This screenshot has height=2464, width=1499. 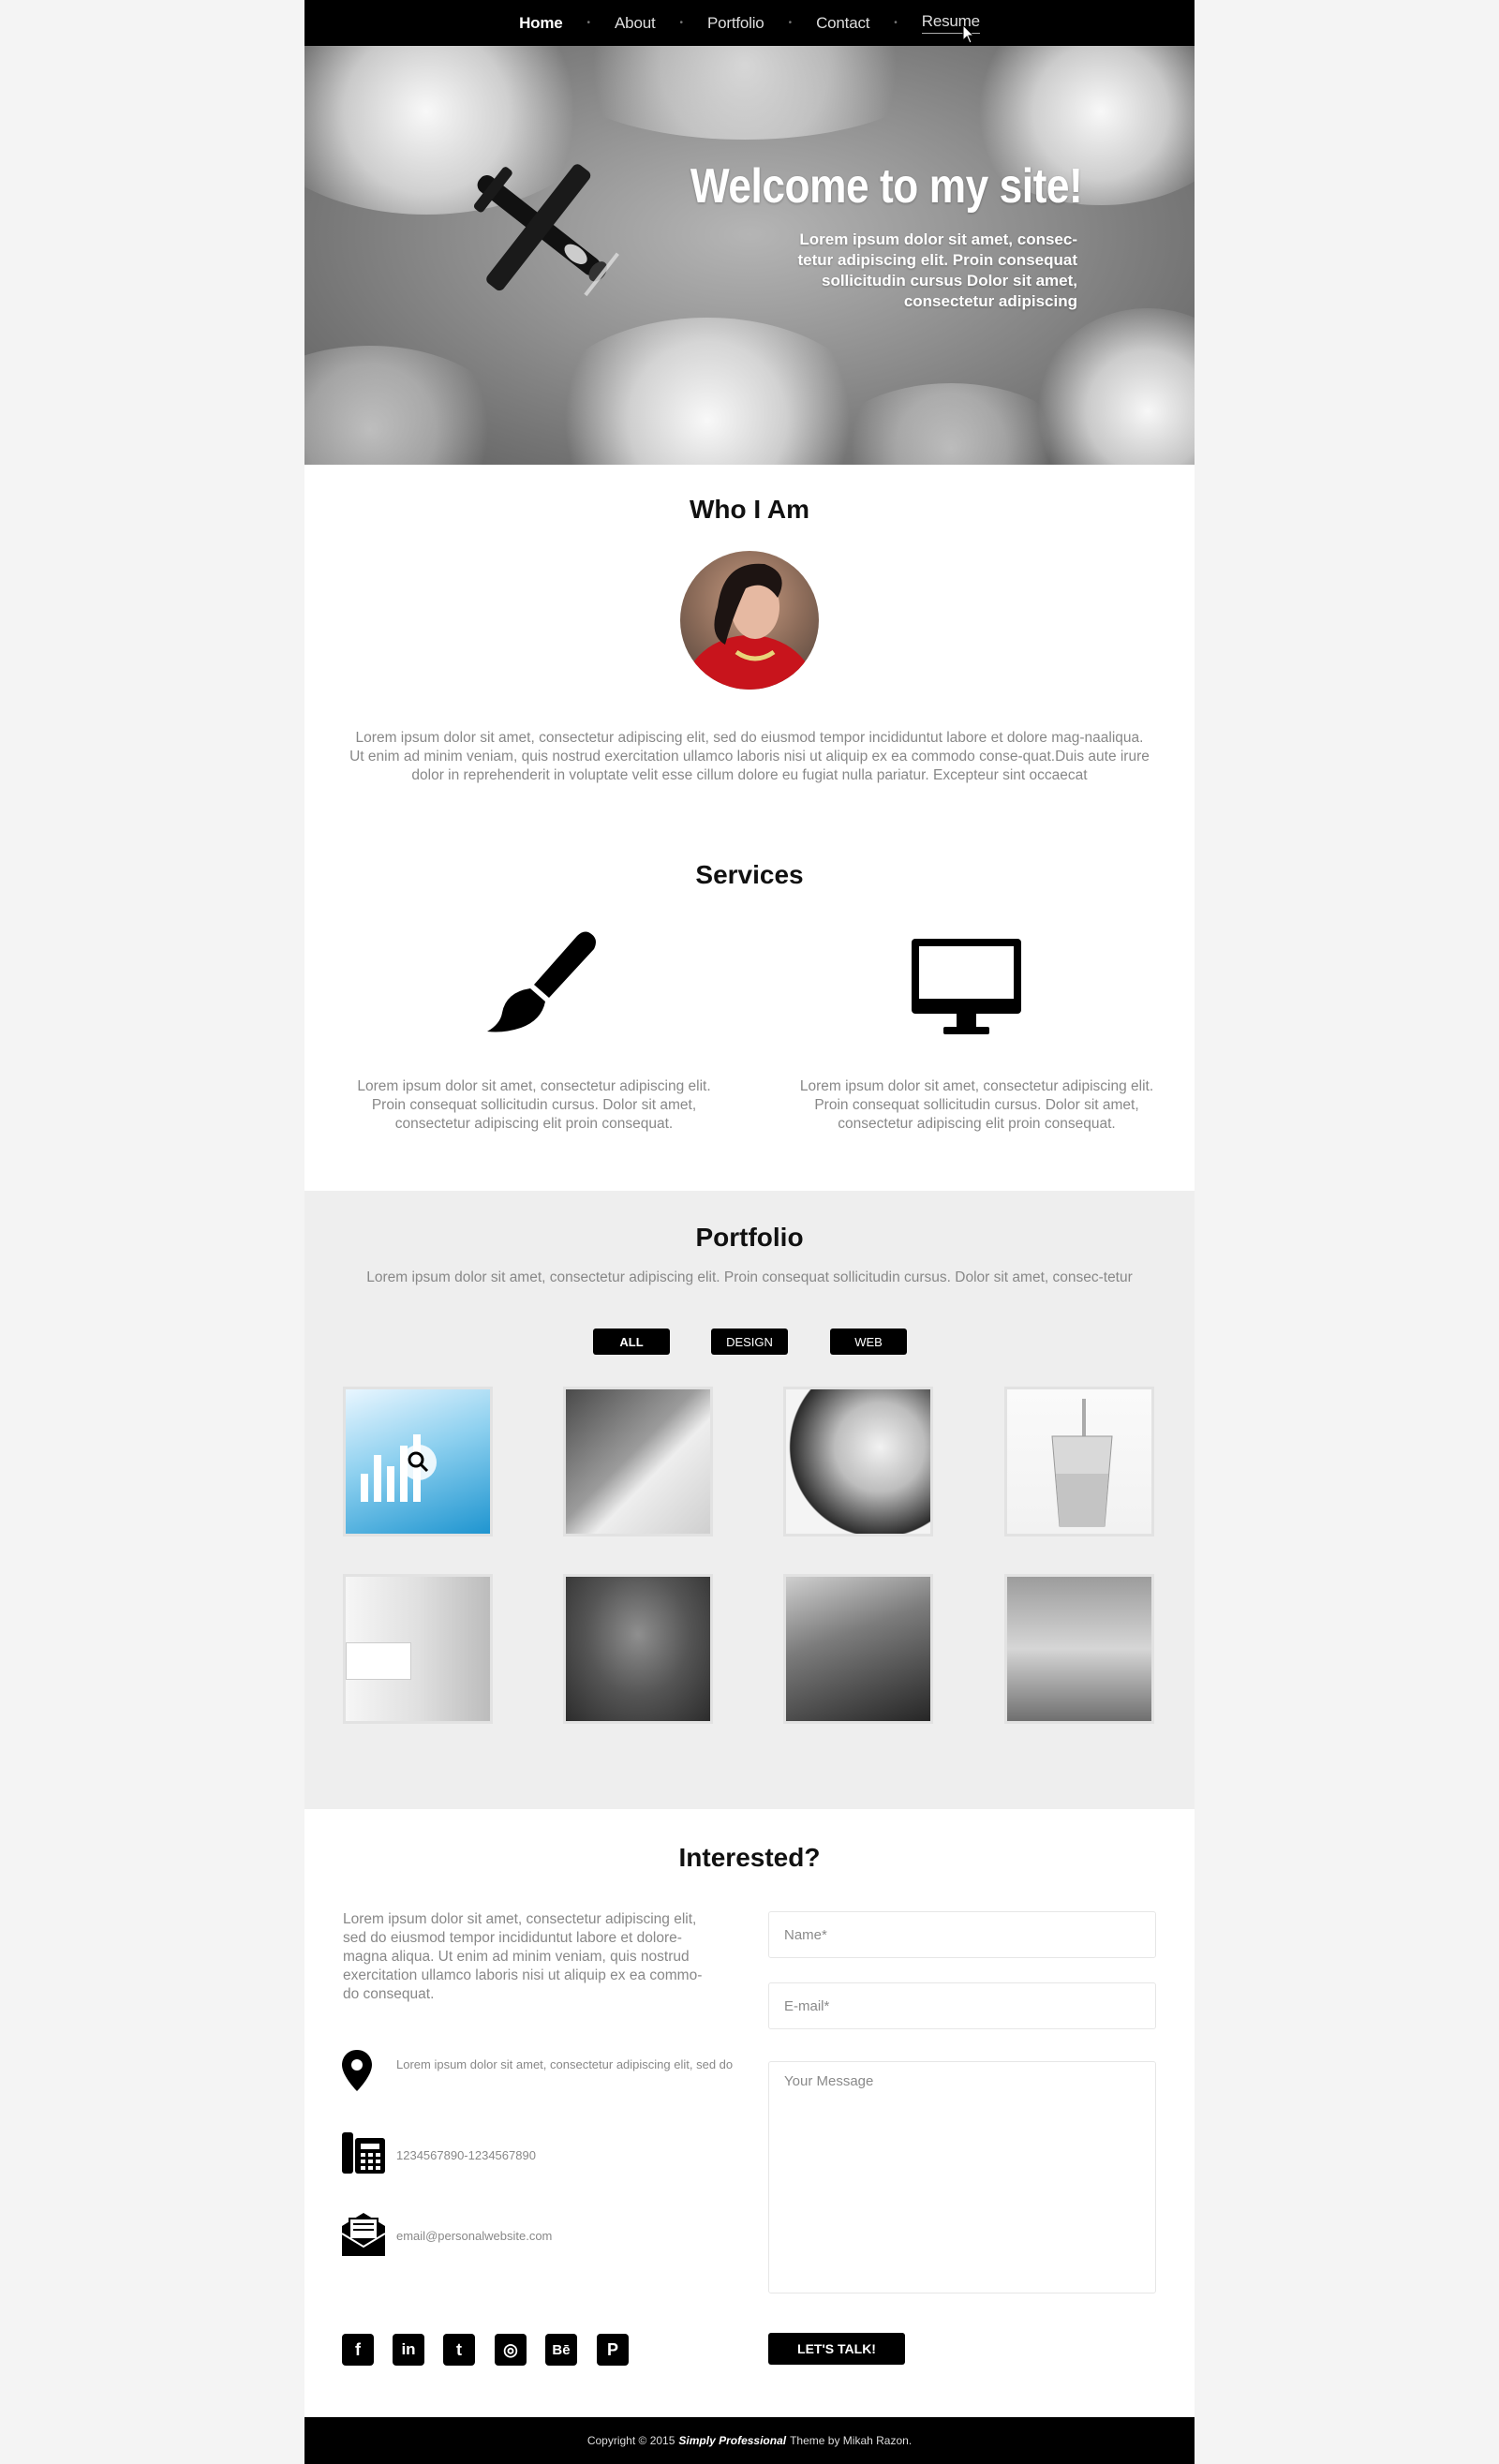 What do you see at coordinates (541, 981) in the screenshot?
I see `paintbrush-icon` at bounding box center [541, 981].